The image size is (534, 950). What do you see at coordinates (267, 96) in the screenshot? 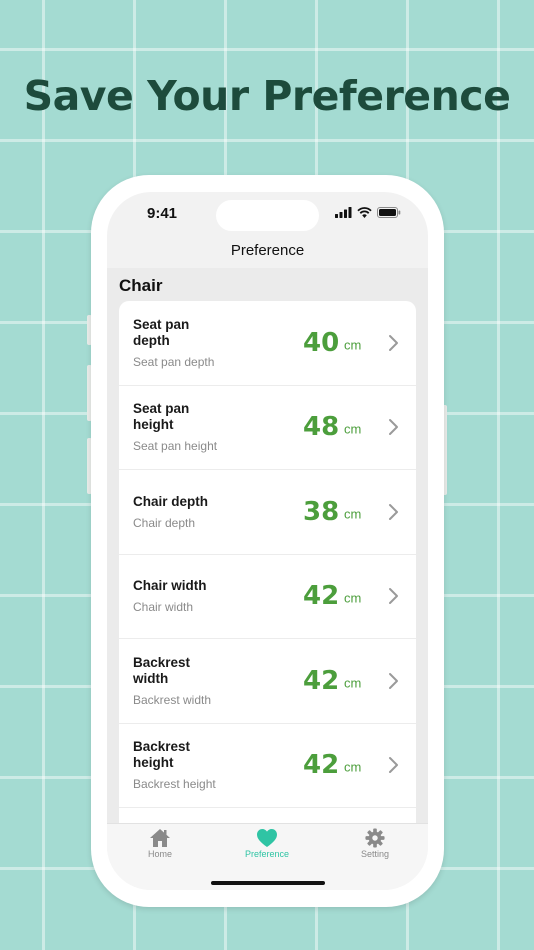
I see `headline: Save Your Preference` at bounding box center [267, 96].